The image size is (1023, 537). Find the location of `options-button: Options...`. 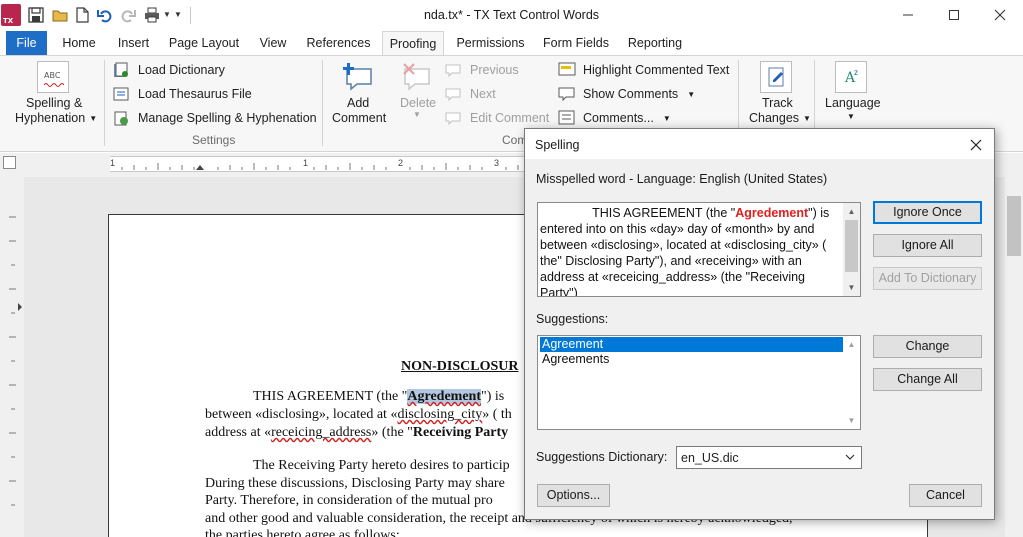

options-button: Options... is located at coordinates (573, 495).